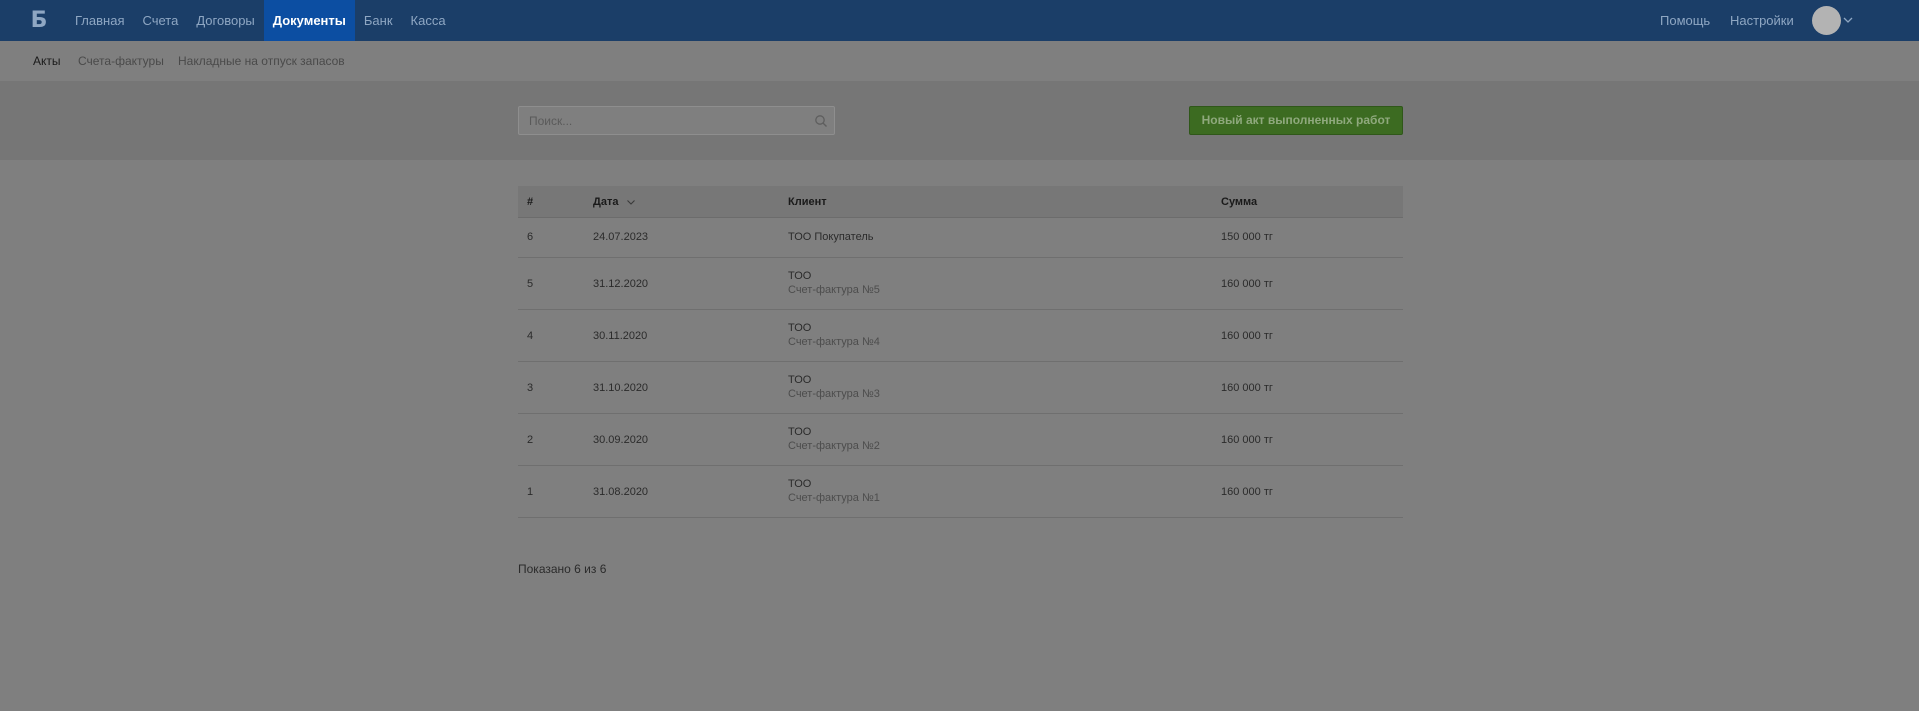 Image resolution: width=1919 pixels, height=711 pixels. I want to click on row-client: ТОО Счет-фактура №2, so click(834, 439).